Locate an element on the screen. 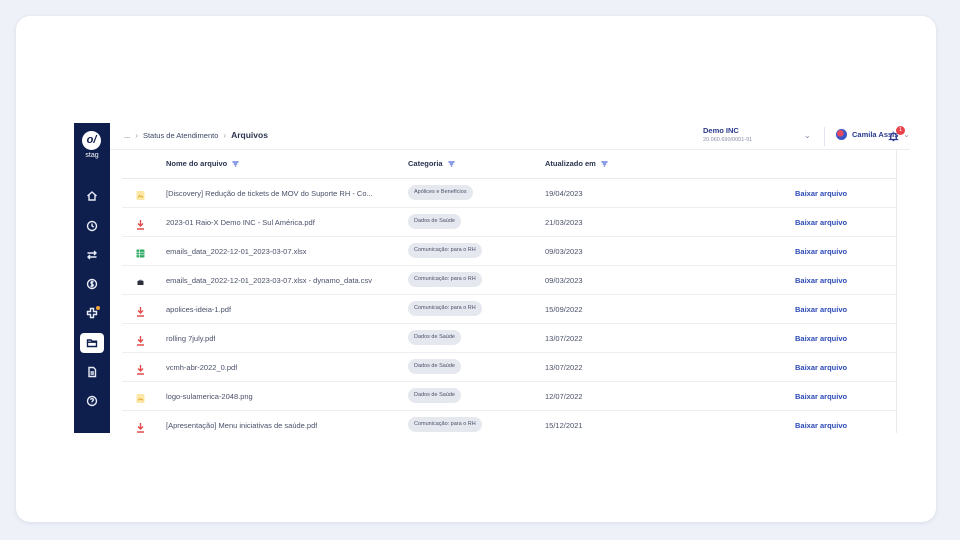 The image size is (960, 540). sidebar: o/ stag is located at coordinates (92, 278).